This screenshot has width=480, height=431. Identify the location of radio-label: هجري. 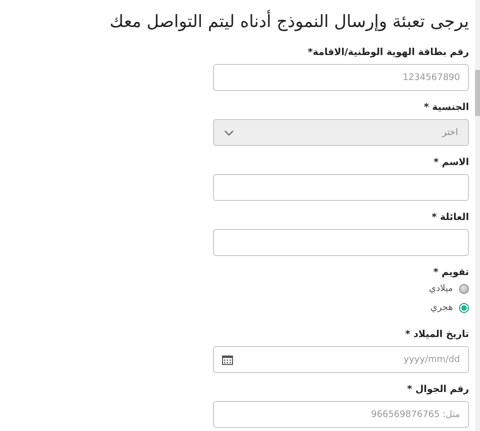
(441, 308).